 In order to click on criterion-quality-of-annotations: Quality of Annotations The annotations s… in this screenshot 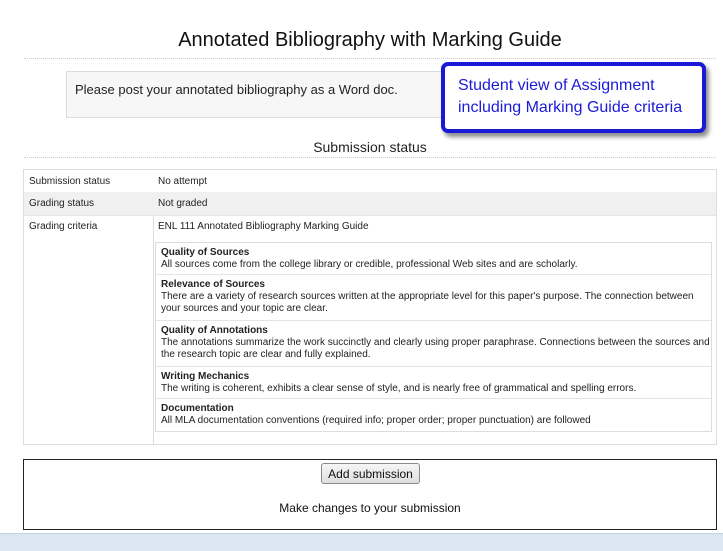, I will do `click(433, 346)`.